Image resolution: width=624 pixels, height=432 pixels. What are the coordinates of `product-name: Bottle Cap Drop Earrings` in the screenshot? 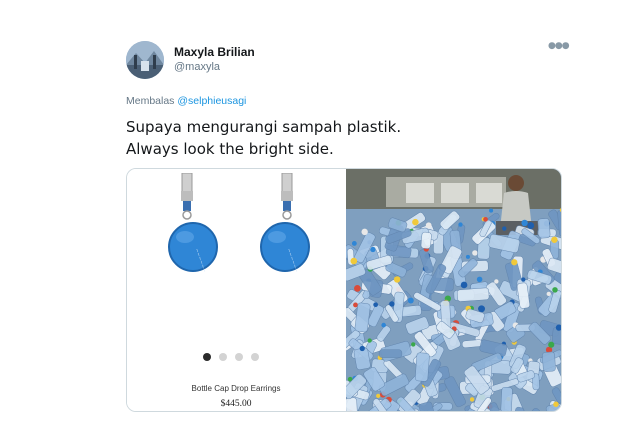 It's located at (236, 388).